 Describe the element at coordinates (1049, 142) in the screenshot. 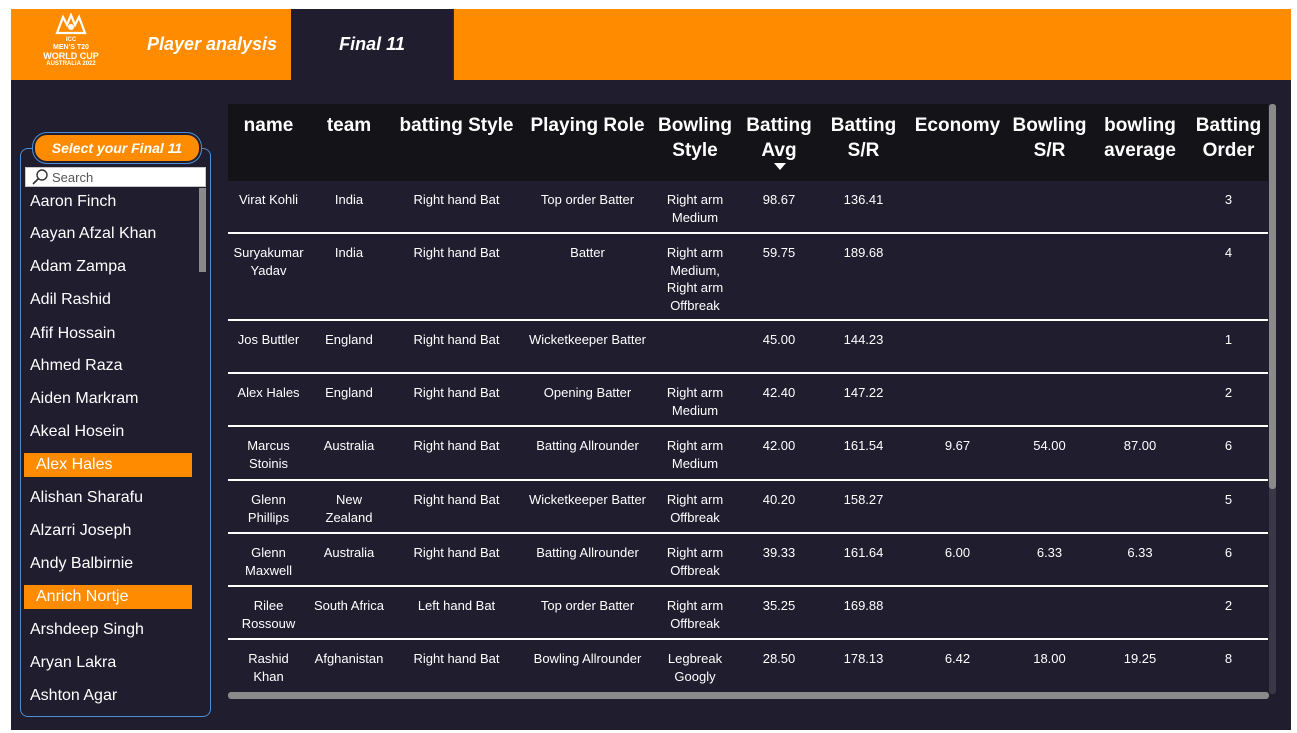

I see `column-header: Bowling S/R` at that location.